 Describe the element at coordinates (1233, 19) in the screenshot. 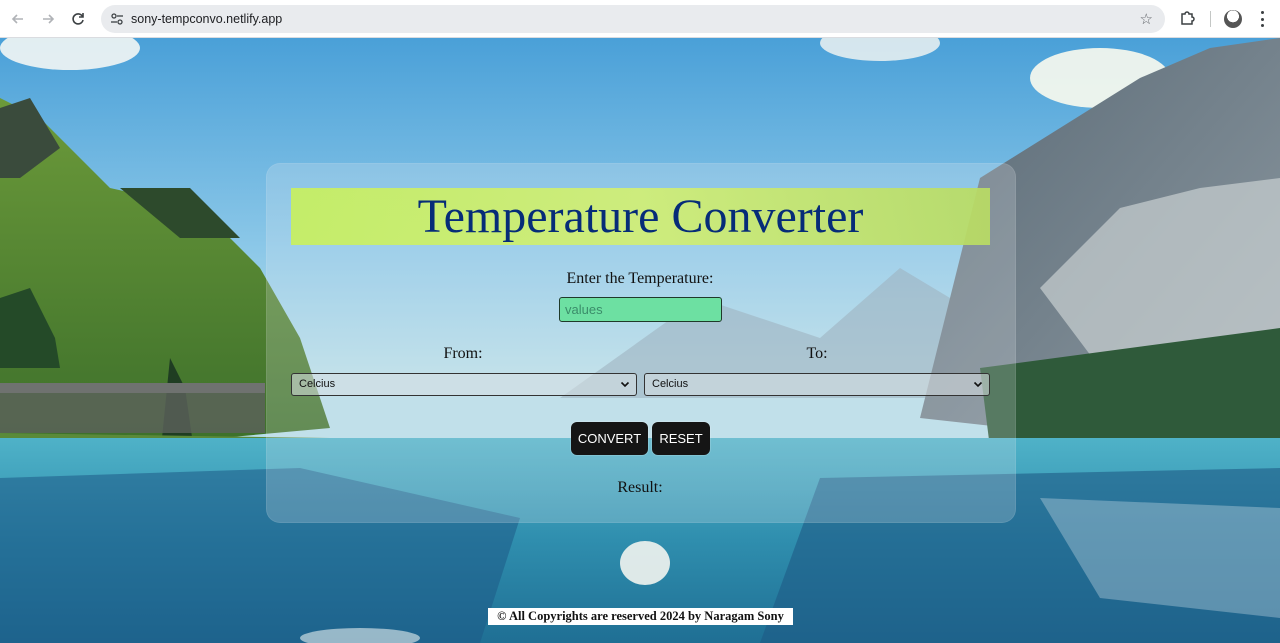

I see `profile-avatar` at that location.